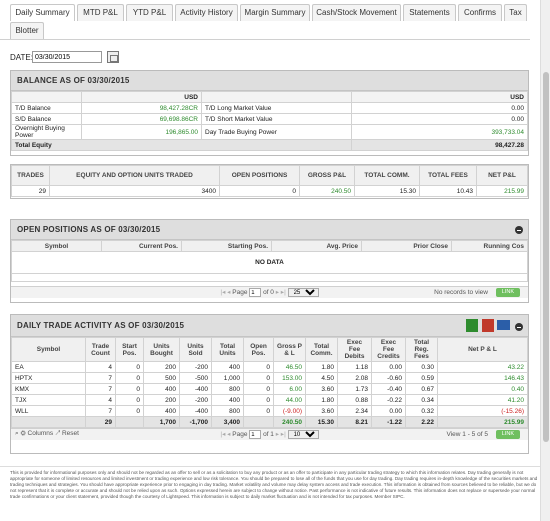 This screenshot has width=550, height=521. What do you see at coordinates (482, 389) in the screenshot?
I see `cell: 0.40` at bounding box center [482, 389].